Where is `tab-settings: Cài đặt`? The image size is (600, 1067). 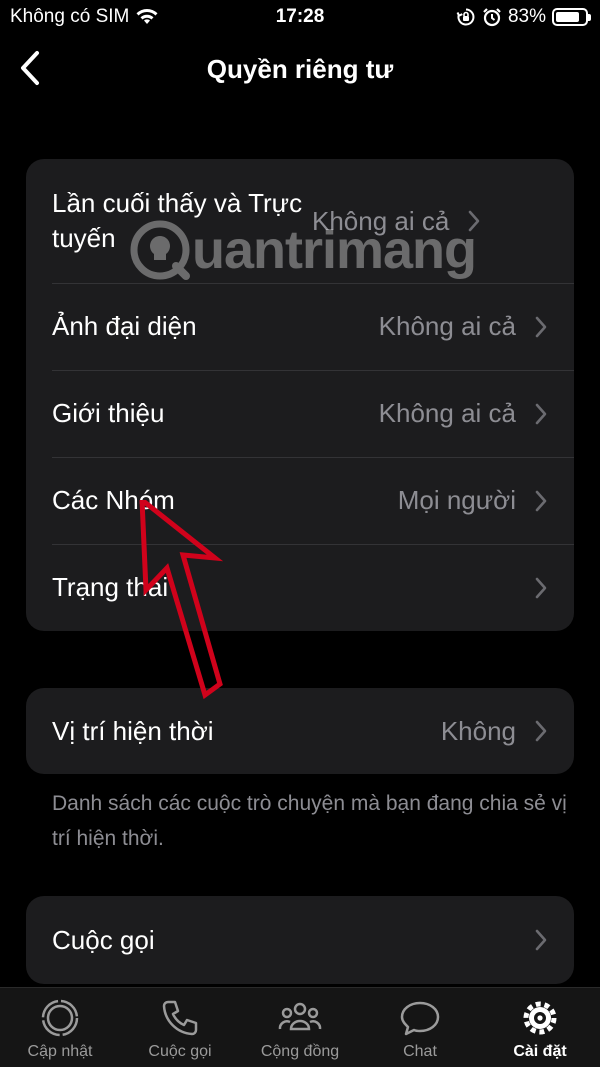 tab-settings: Cài đặt is located at coordinates (540, 1027).